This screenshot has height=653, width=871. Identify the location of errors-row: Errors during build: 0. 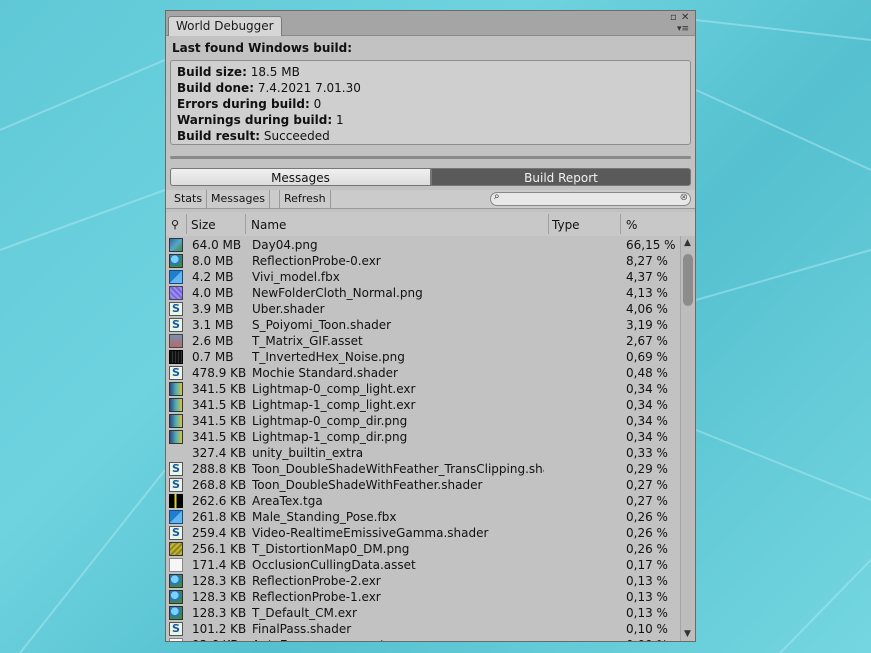
(249, 104).